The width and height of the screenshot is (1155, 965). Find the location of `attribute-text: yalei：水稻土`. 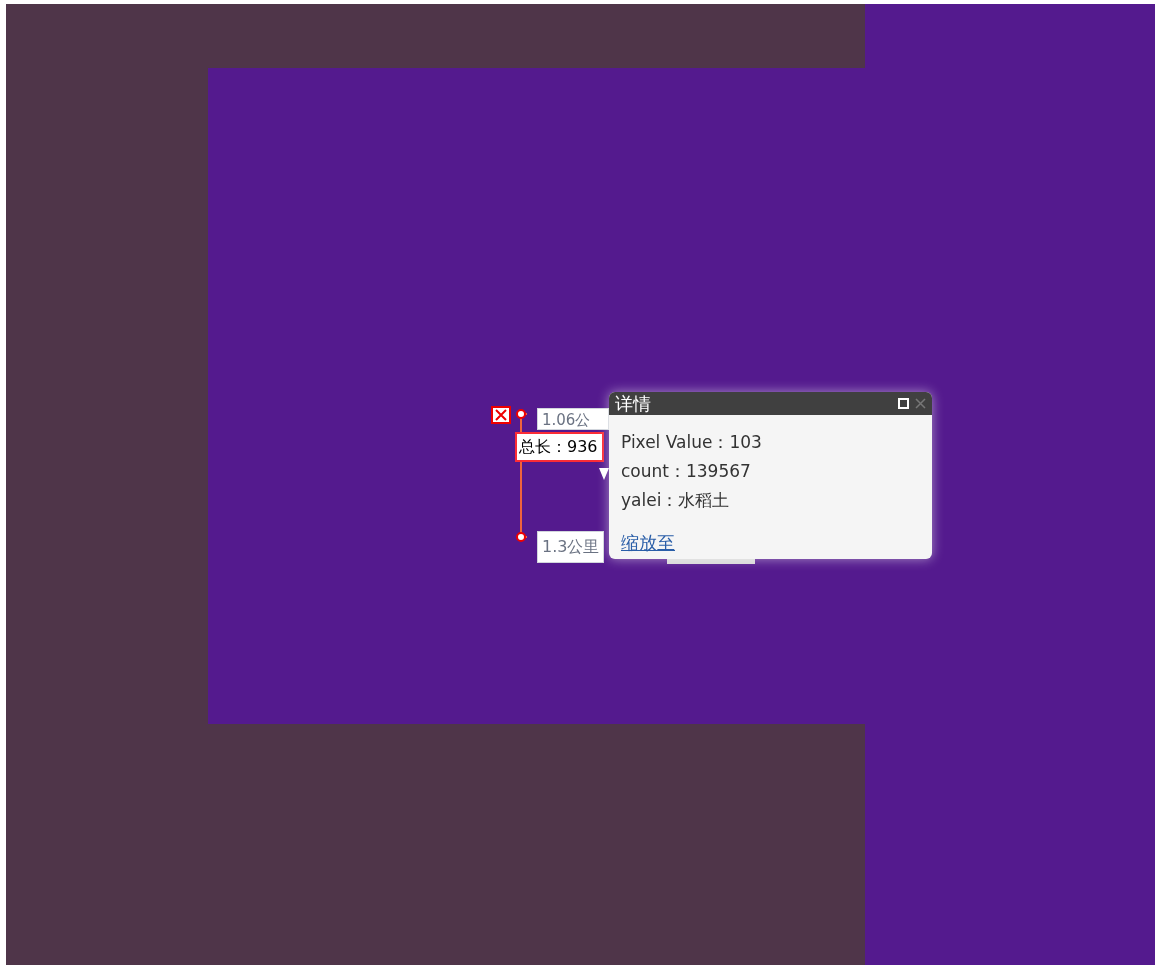

attribute-text: yalei：水稻土 is located at coordinates (675, 500).